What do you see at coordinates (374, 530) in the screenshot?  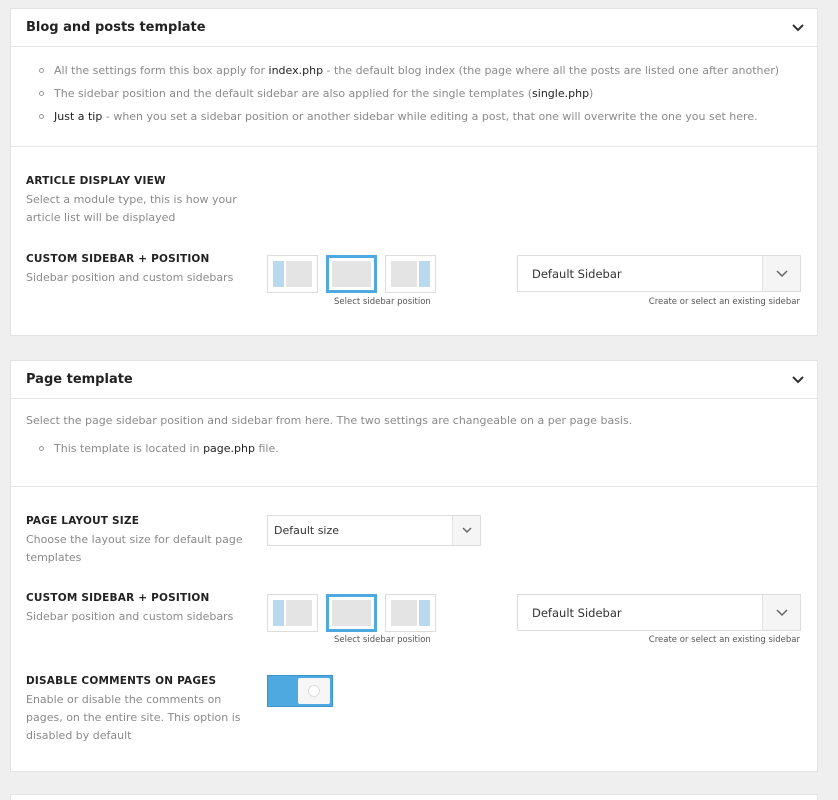 I see `layout-size-select: Default size` at bounding box center [374, 530].